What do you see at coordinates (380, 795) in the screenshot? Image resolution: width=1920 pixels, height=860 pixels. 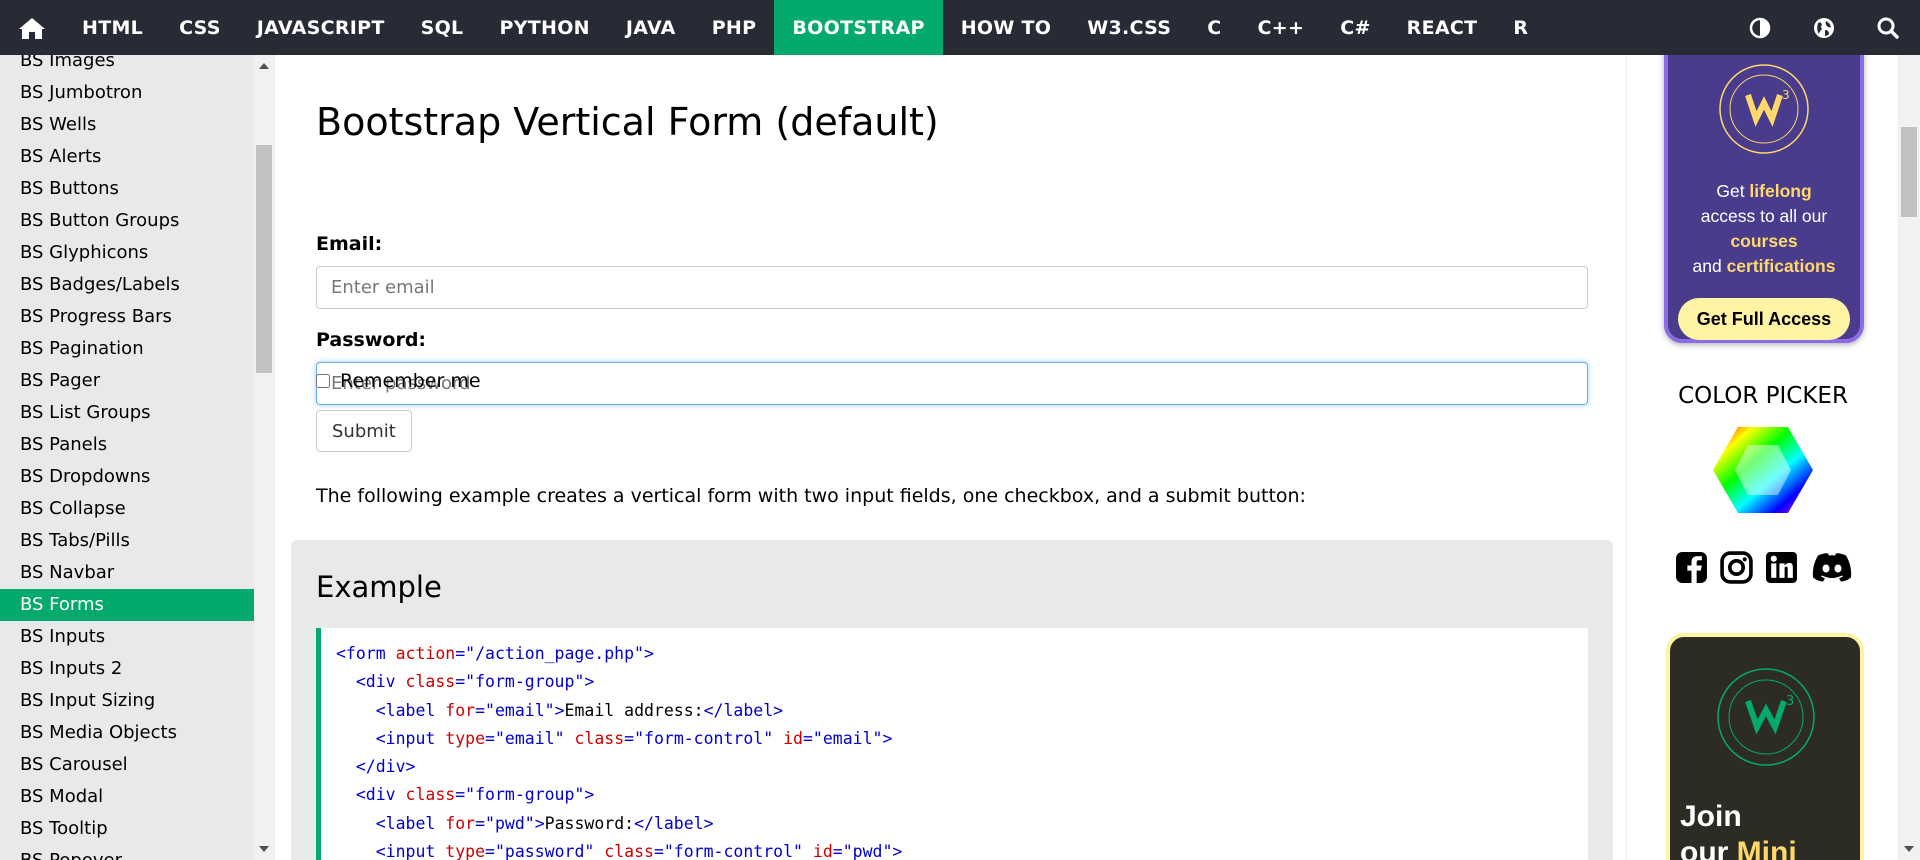 I see `code-token: <div` at bounding box center [380, 795].